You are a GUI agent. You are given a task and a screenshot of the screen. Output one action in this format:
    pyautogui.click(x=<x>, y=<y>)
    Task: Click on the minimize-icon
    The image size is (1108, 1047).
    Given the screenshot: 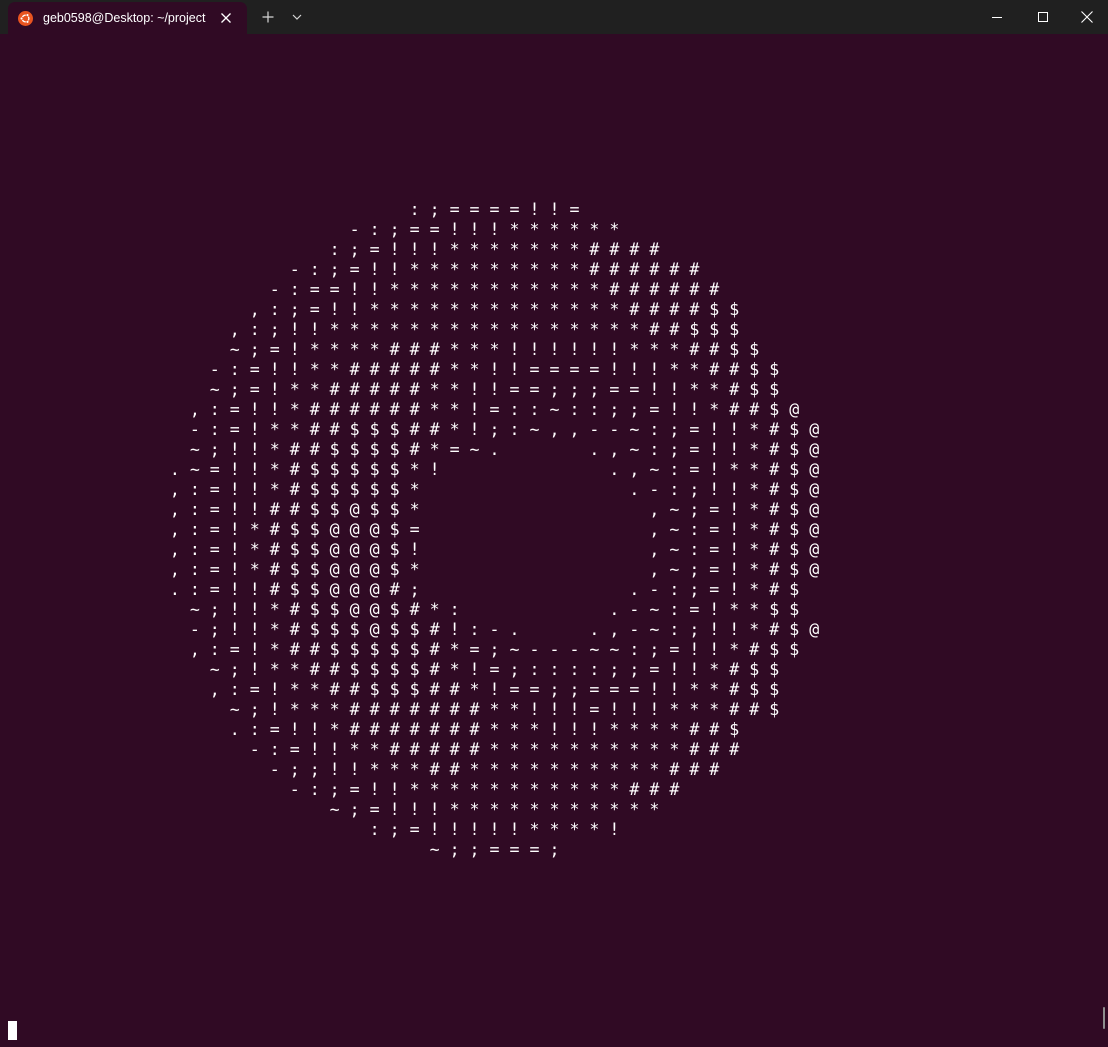 What is the action you would take?
    pyautogui.click(x=997, y=17)
    